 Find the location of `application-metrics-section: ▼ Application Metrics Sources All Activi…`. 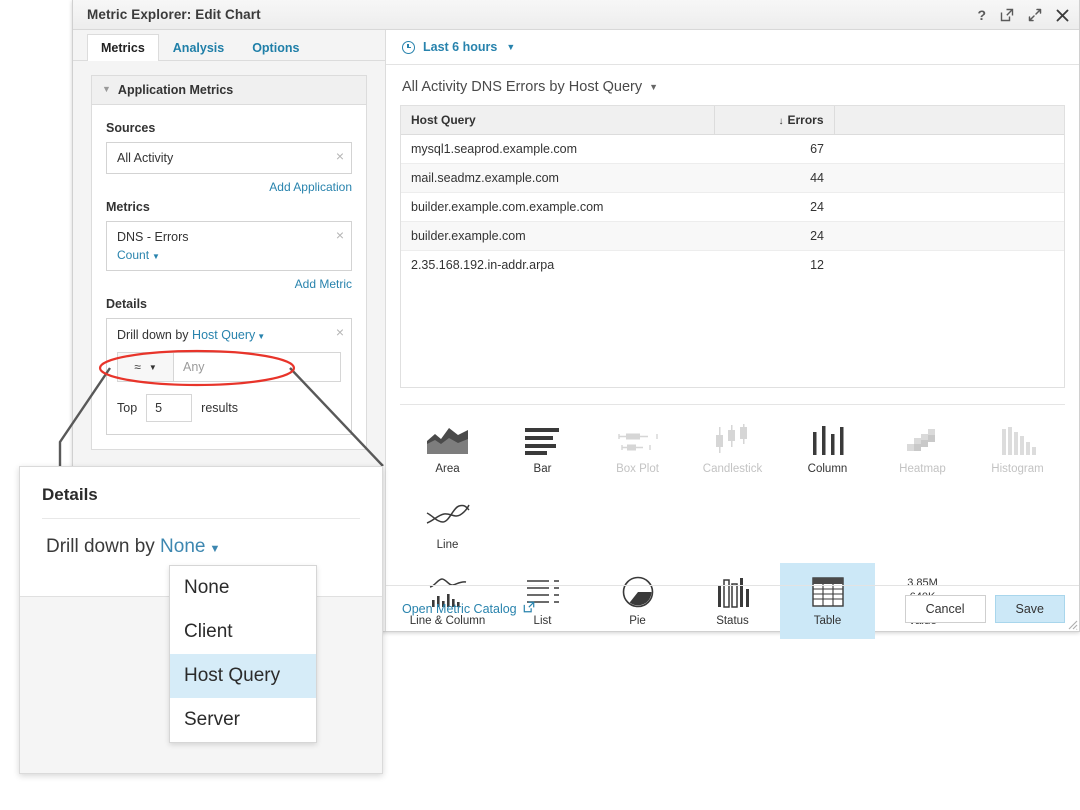

application-metrics-section: ▼ Application Metrics Sources All Activi… is located at coordinates (229, 262).